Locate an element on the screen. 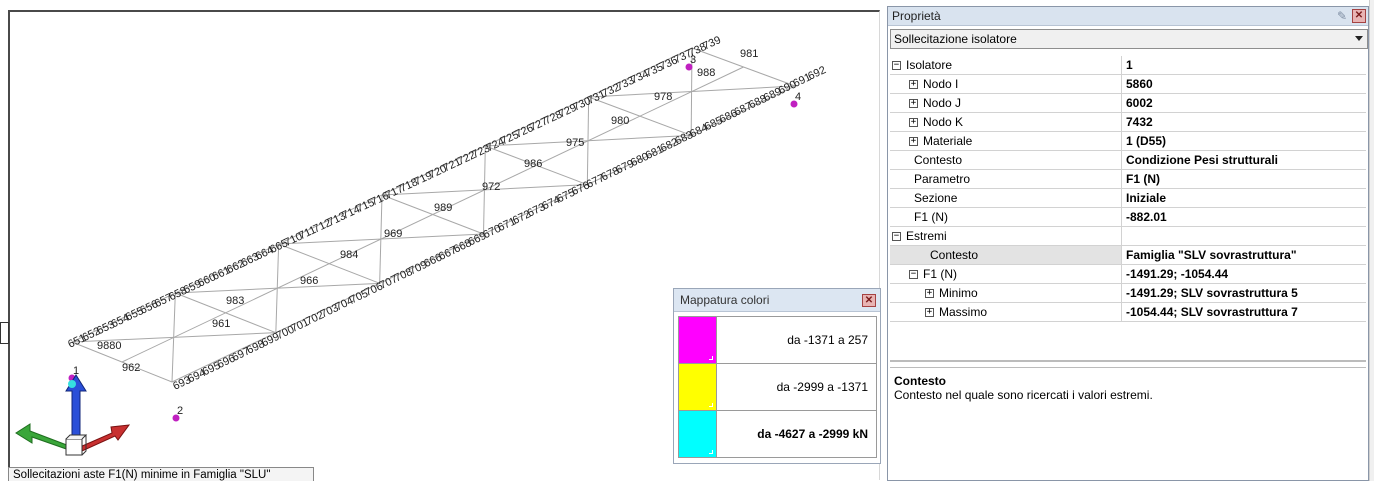  property-row: Contesto Condizione Pesi strutturali is located at coordinates (1128, 160).